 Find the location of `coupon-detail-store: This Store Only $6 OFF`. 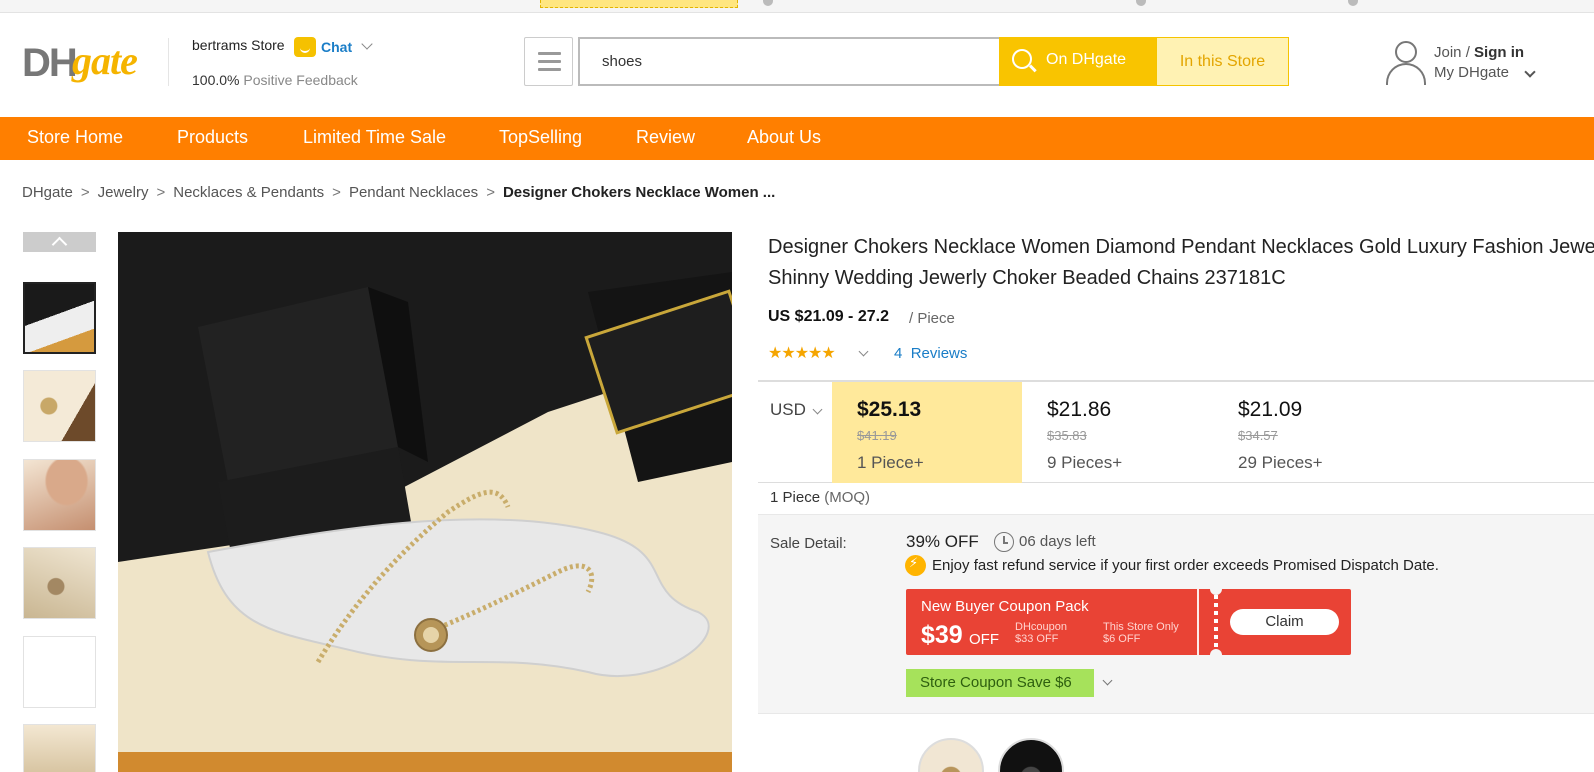

coupon-detail-store: This Store Only $6 OFF is located at coordinates (1141, 633).